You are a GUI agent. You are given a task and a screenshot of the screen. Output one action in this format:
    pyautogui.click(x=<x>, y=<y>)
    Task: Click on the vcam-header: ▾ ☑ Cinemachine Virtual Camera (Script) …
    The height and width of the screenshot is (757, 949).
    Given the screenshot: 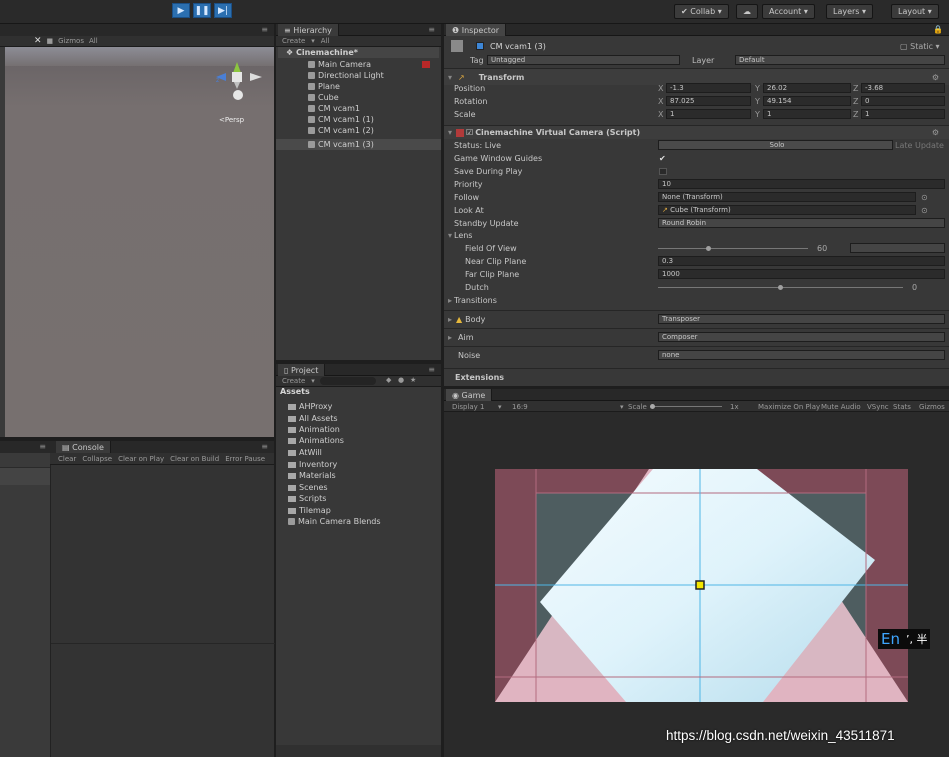 What is the action you would take?
    pyautogui.click(x=696, y=132)
    